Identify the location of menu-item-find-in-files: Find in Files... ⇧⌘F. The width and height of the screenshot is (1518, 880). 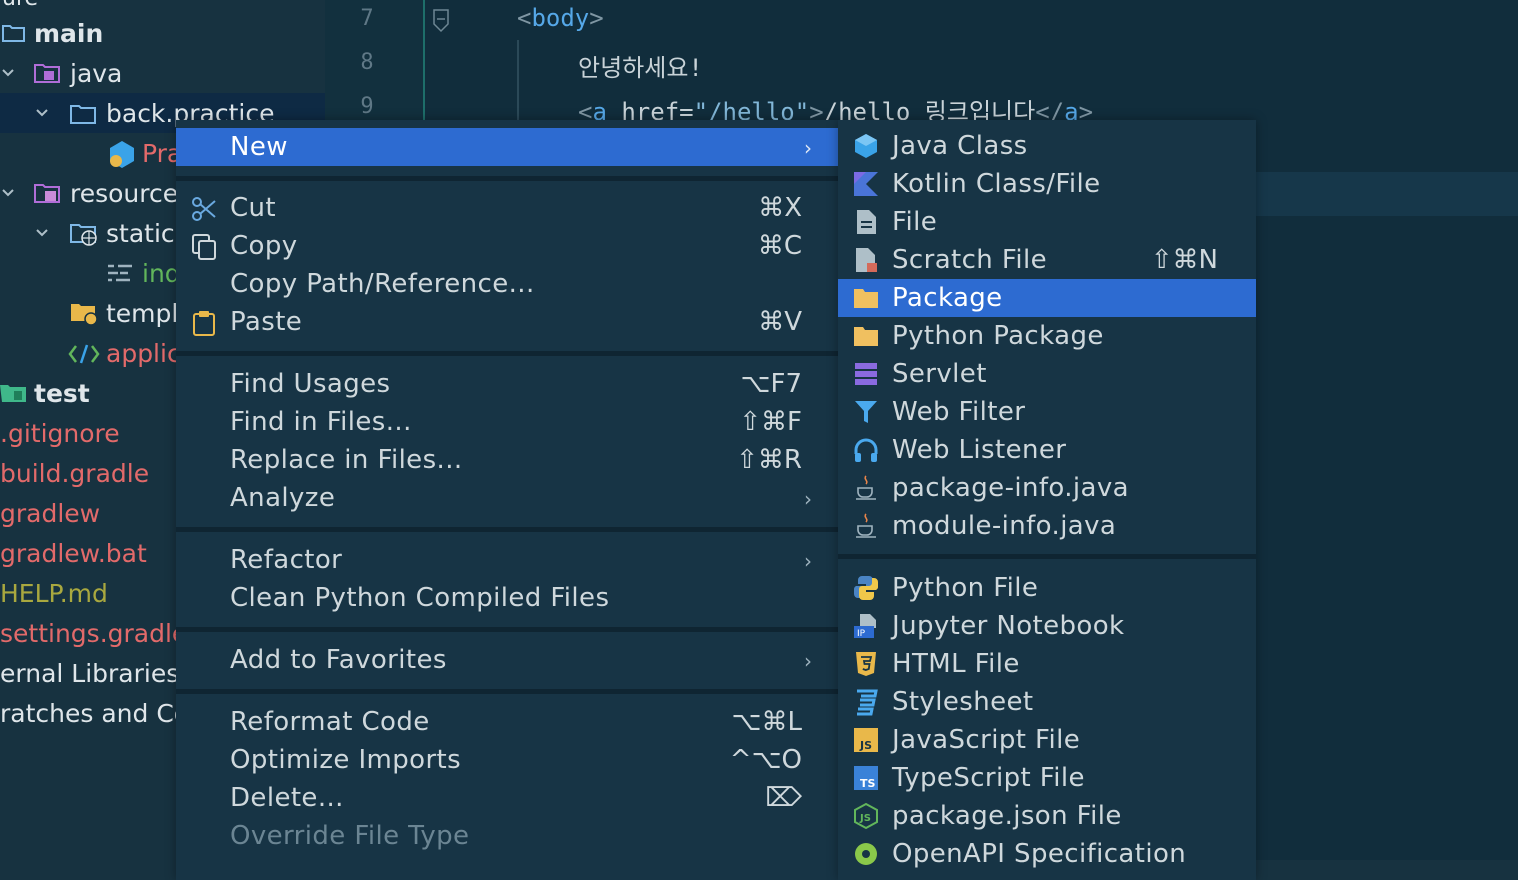
(507, 422).